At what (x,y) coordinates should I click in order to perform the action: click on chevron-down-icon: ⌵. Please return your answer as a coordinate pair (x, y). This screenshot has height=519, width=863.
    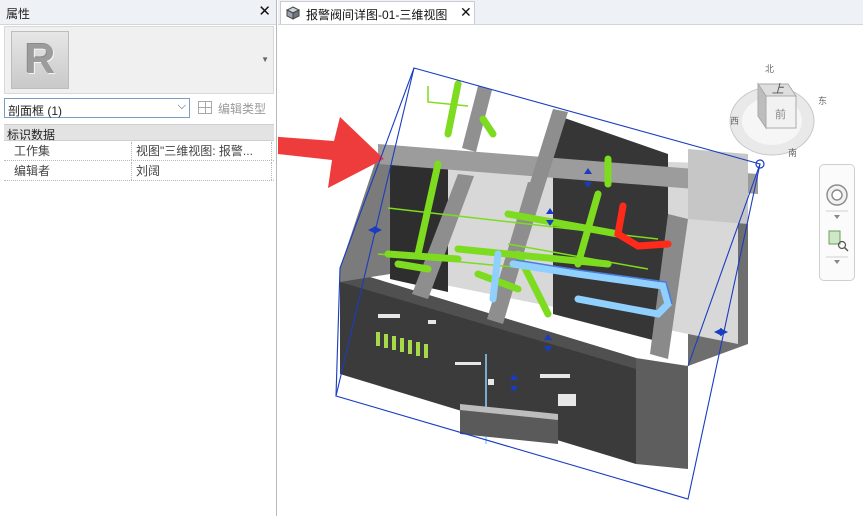
    Looking at the image, I should click on (181, 106).